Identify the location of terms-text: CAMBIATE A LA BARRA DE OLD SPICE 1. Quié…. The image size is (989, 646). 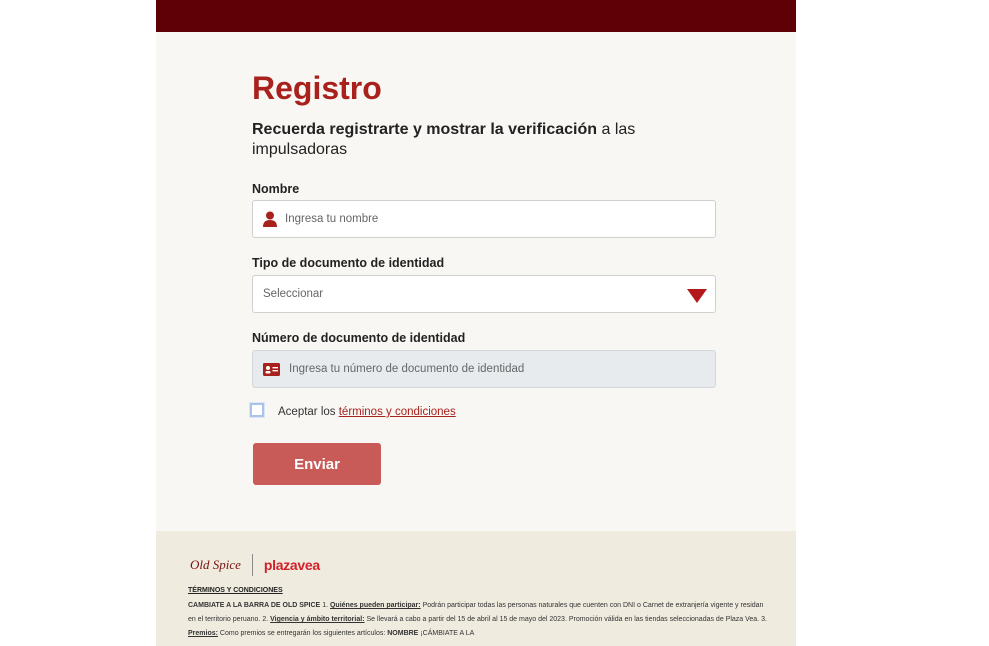
(478, 620).